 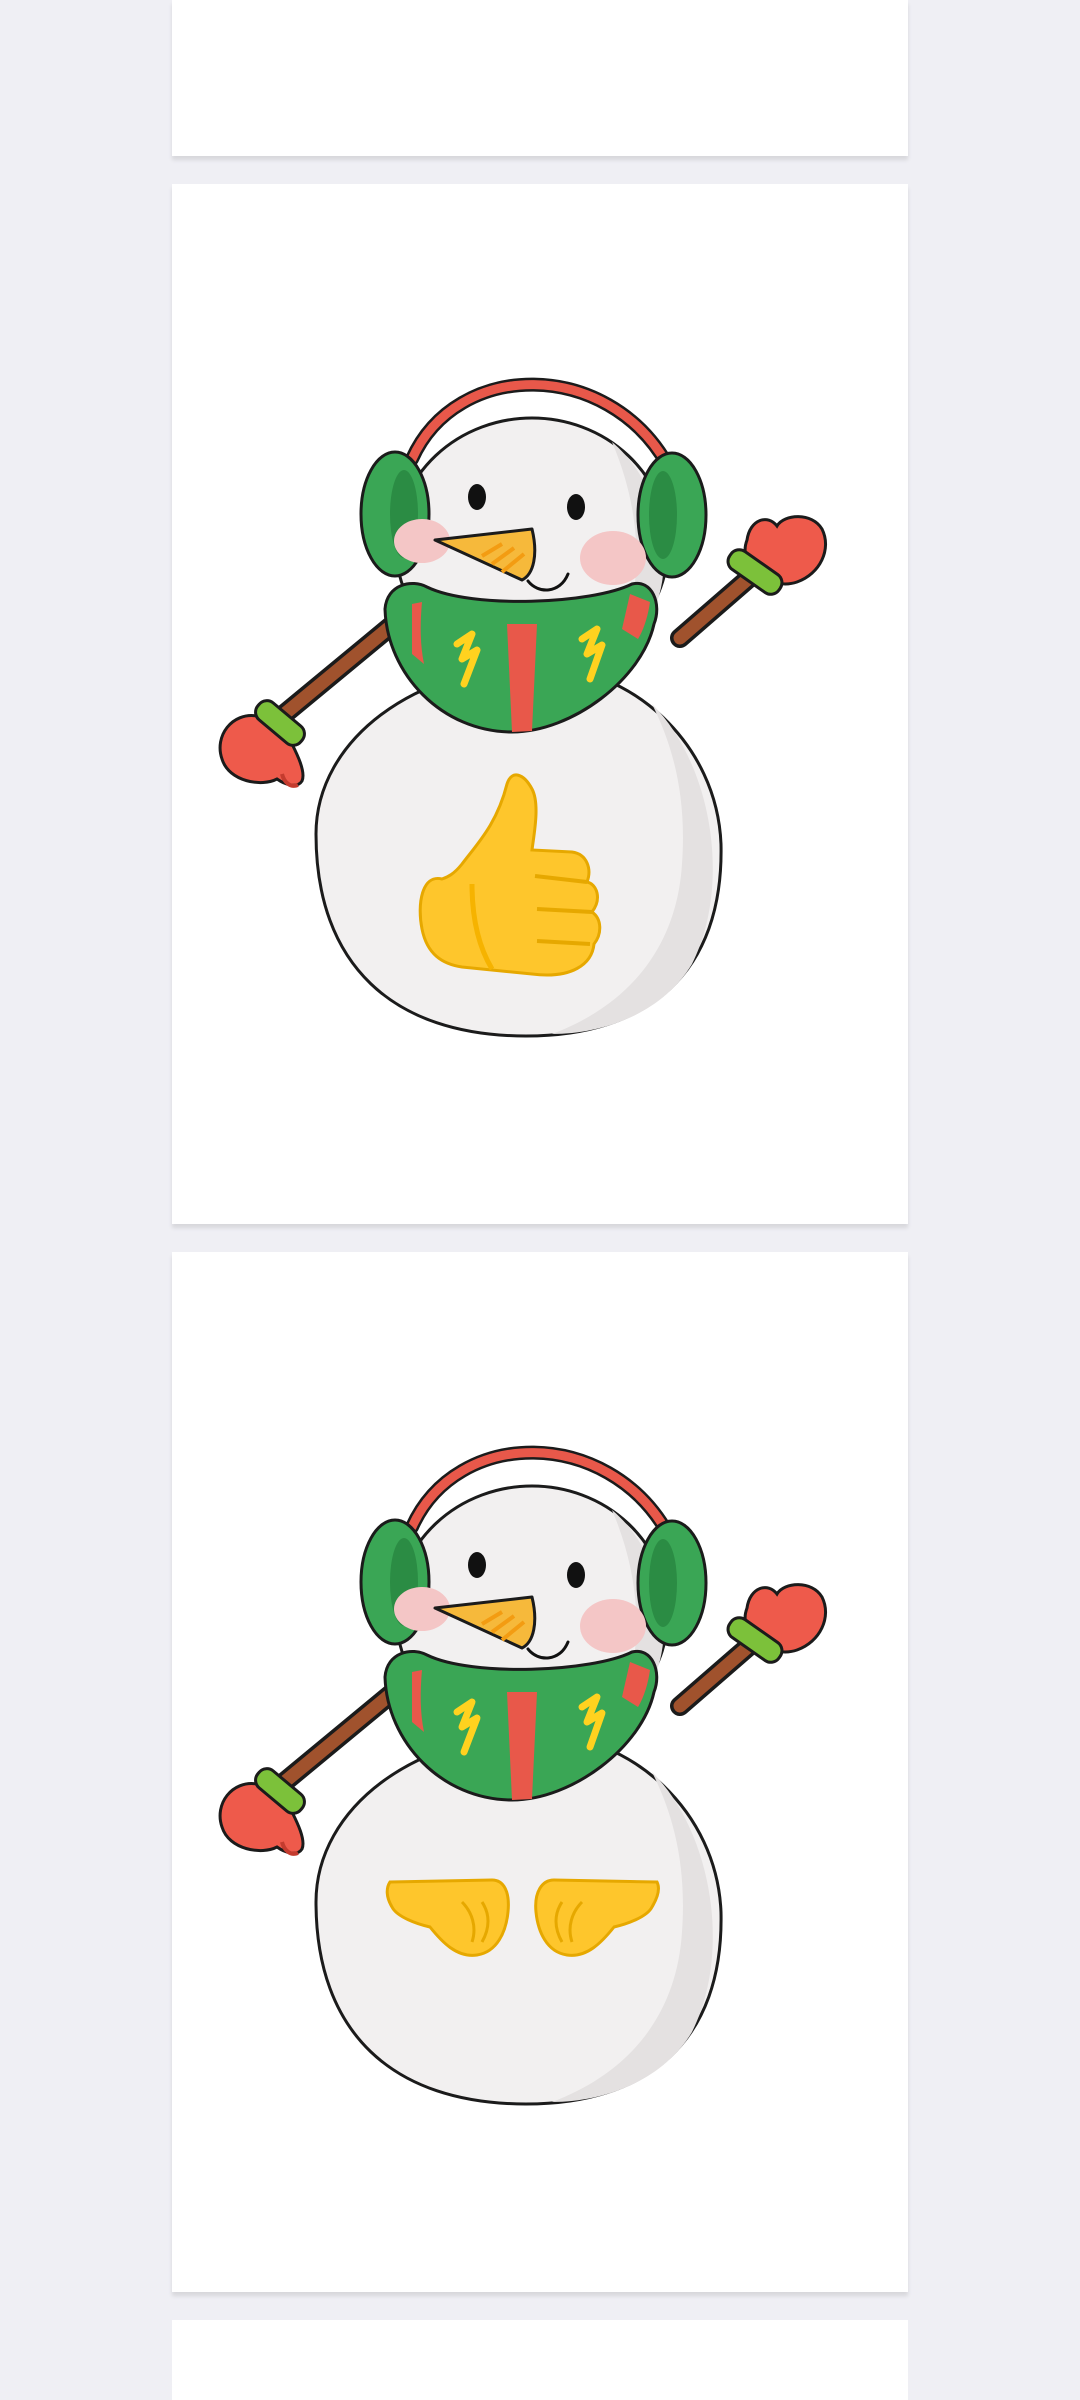 I want to click on sticker-card-partial-top, so click(x=540, y=78).